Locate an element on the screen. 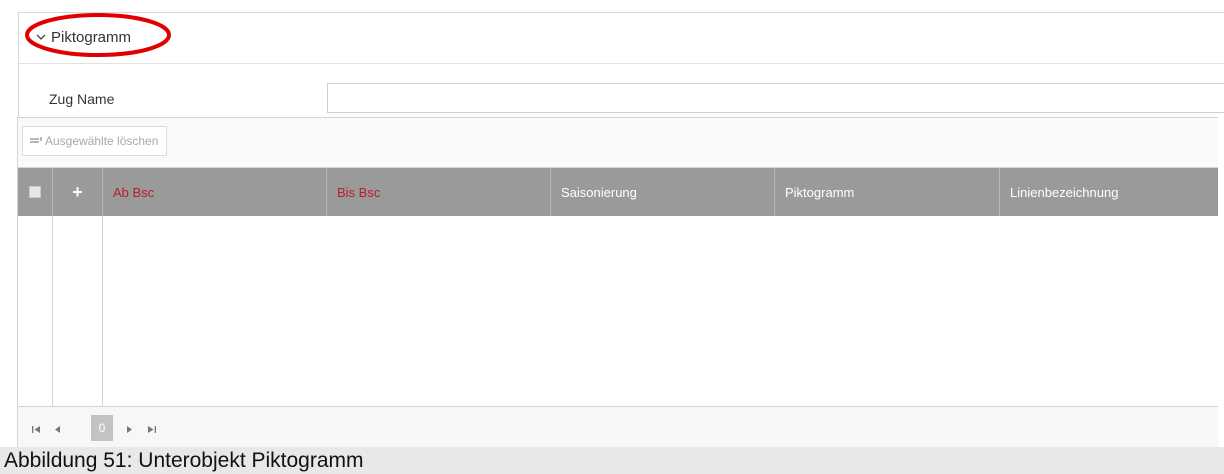 The image size is (1224, 474). next-page-icon is located at coordinates (129, 429).